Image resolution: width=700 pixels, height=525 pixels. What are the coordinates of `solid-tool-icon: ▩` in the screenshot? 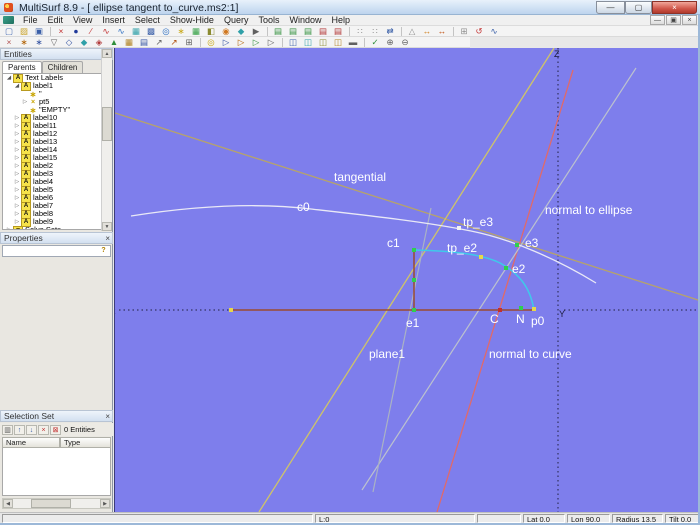 It's located at (151, 31).